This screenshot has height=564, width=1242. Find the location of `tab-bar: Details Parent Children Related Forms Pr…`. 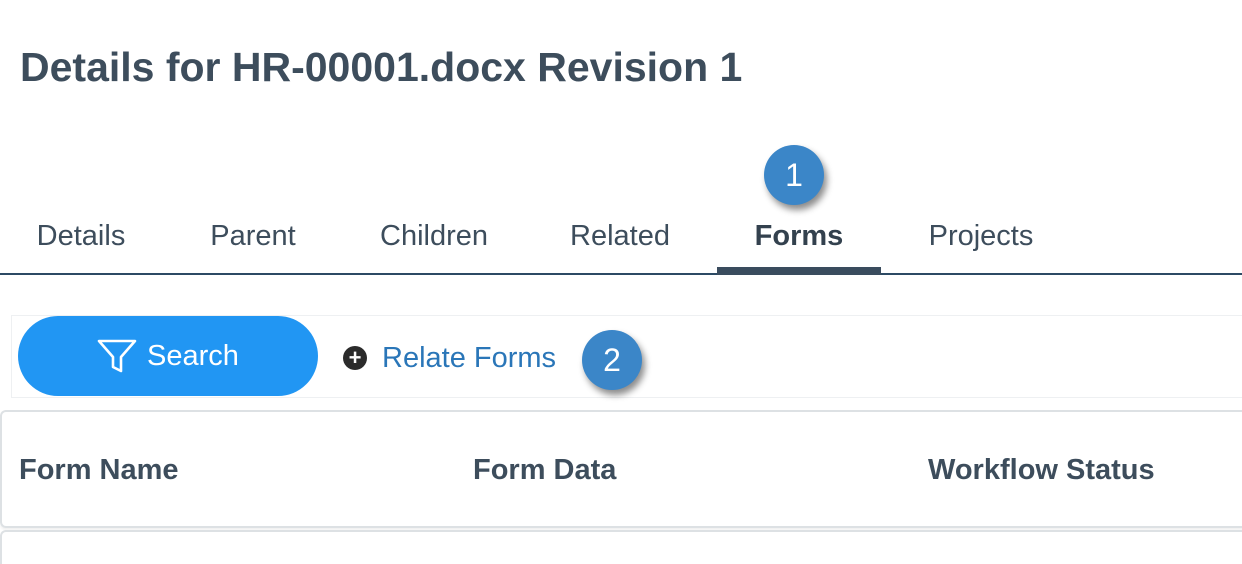

tab-bar: Details Parent Children Related Forms Pr… is located at coordinates (621, 237).